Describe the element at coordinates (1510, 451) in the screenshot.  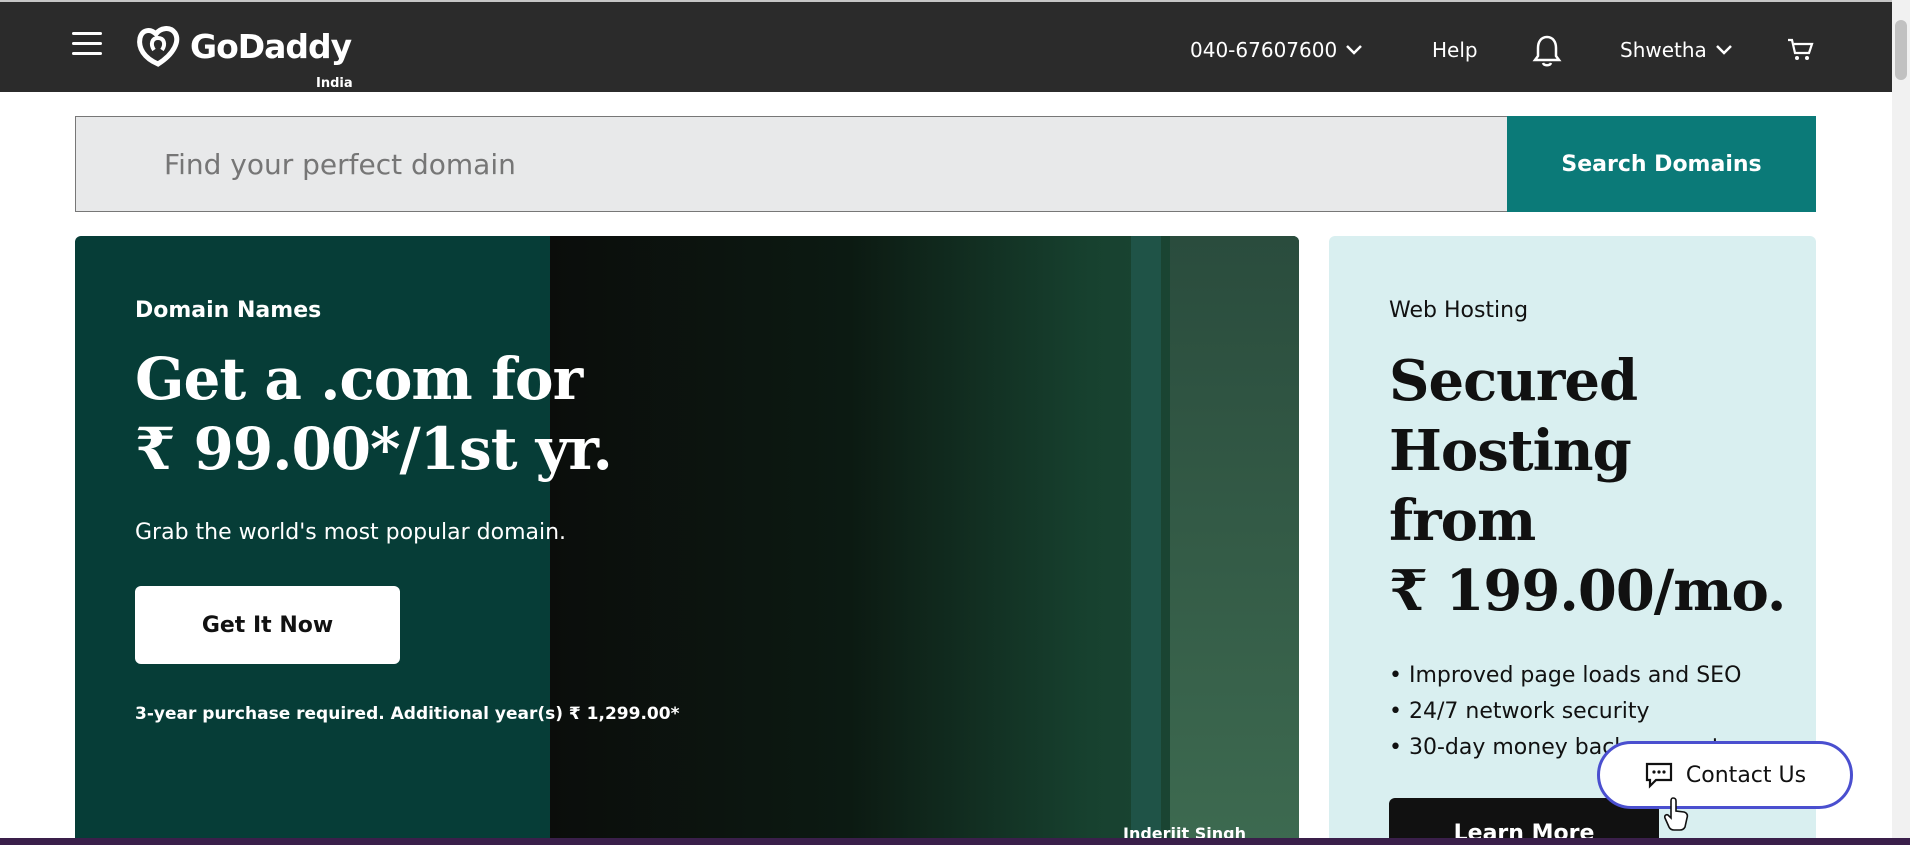
I see `promo-title-line-2: Hosting` at that location.